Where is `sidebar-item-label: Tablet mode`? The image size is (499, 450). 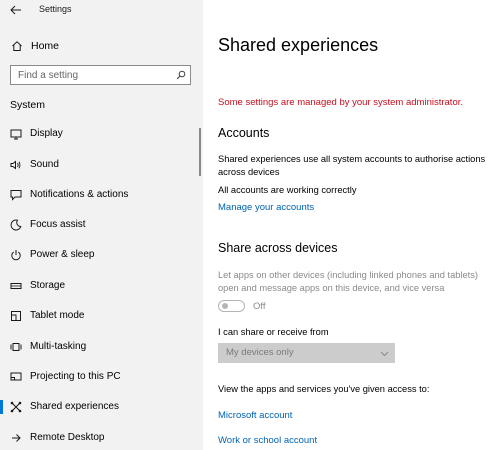 sidebar-item-label: Tablet mode is located at coordinates (57, 315).